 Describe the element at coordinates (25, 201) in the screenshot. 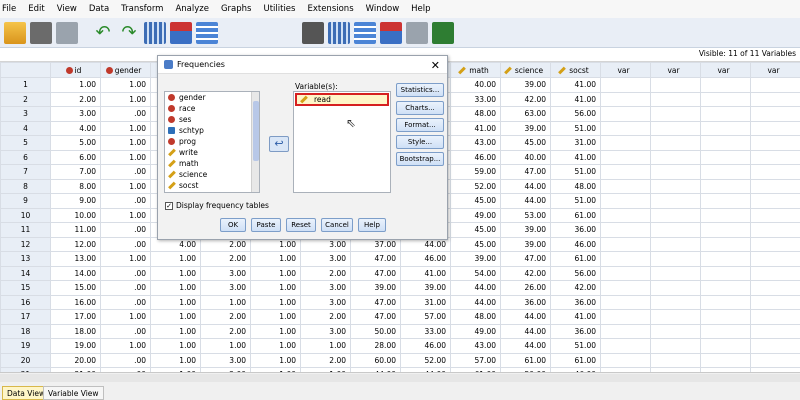

I see `row-number: 9` at that location.